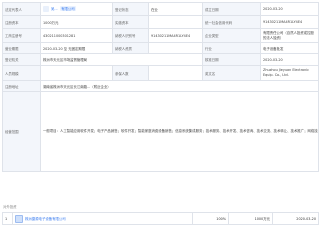 This screenshot has height=240, width=320. Describe the element at coordinates (21, 22) in the screenshot. I see `reg-capital-label: 注册资本` at that location.